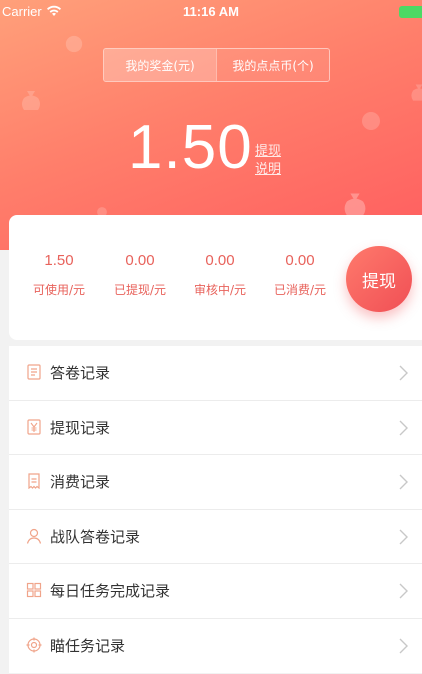 Image resolution: width=422 pixels, height=674 pixels. What do you see at coordinates (88, 646) in the screenshot?
I see `list-item-label: 瞄任务记录` at bounding box center [88, 646].